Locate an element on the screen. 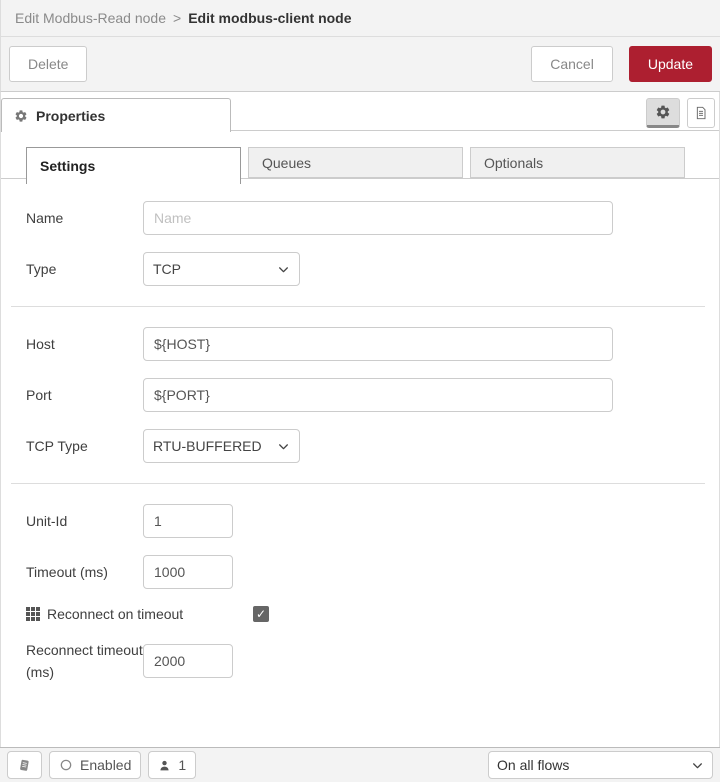  port-input is located at coordinates (378, 395).